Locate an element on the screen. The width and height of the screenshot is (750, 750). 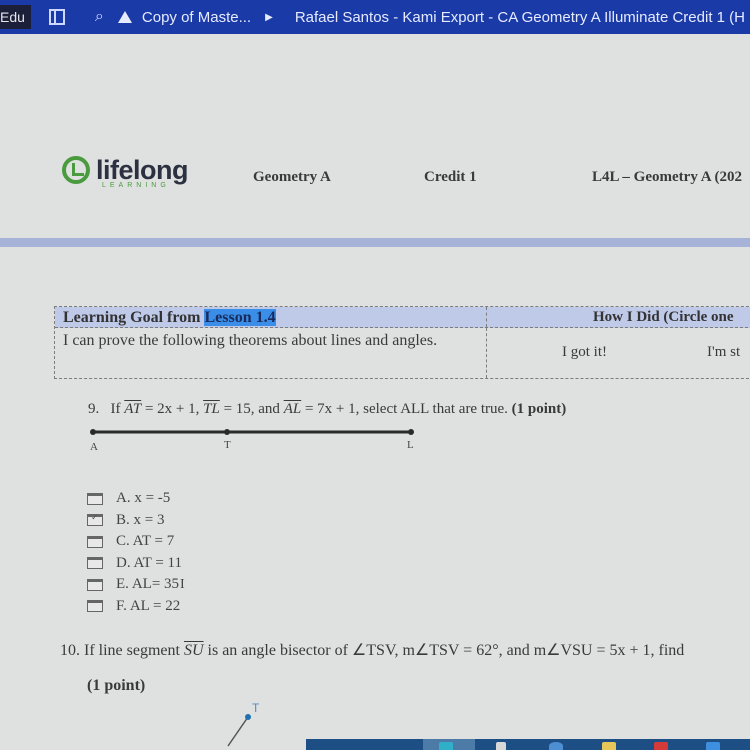
segment-at: AT is located at coordinates (133, 409).